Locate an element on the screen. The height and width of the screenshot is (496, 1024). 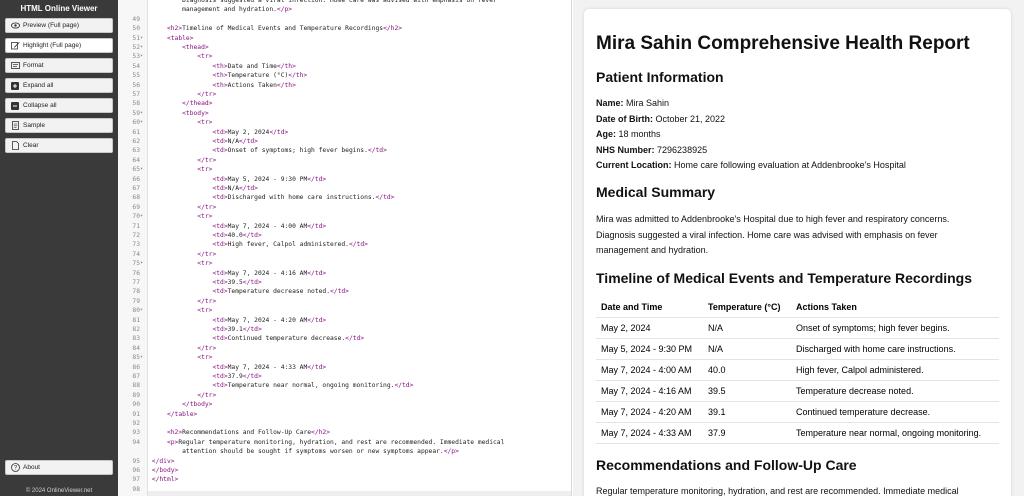
code-line: 90 </tbody> is located at coordinates (351, 404).